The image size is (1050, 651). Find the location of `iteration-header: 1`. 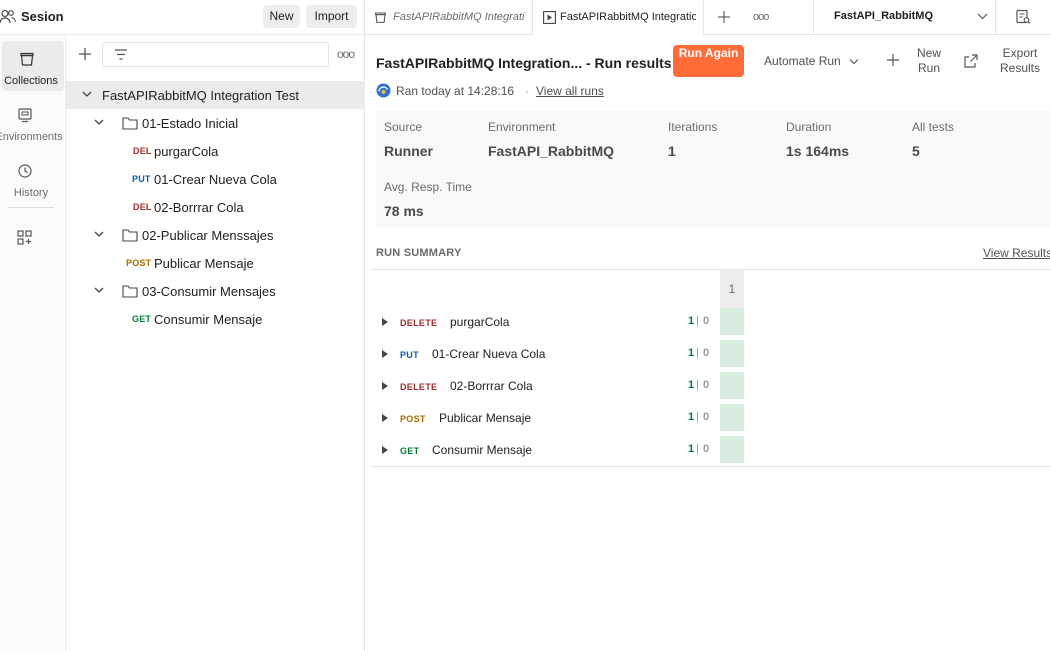

iteration-header: 1 is located at coordinates (732, 289).